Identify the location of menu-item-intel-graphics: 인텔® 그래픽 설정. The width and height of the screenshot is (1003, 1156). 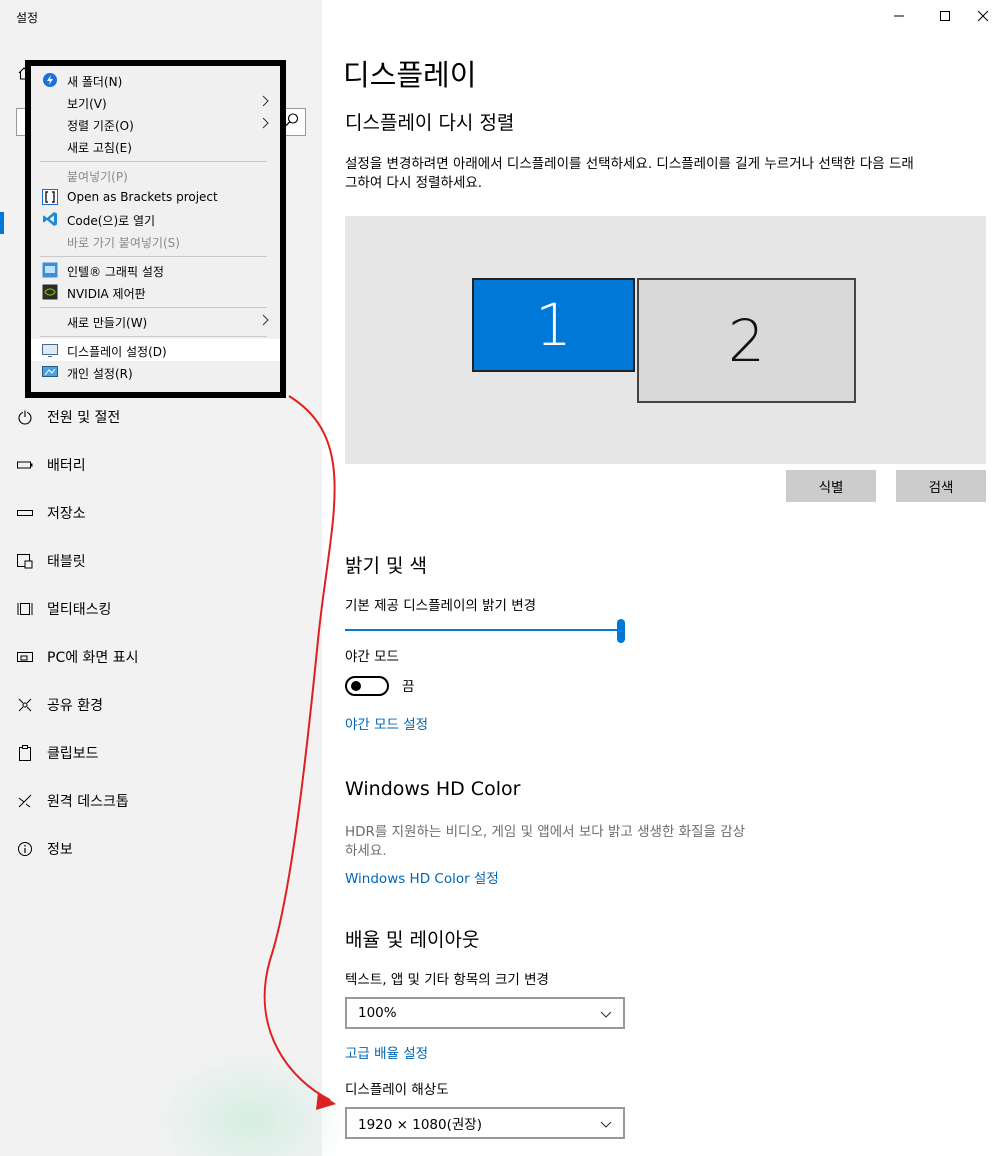
(155, 270).